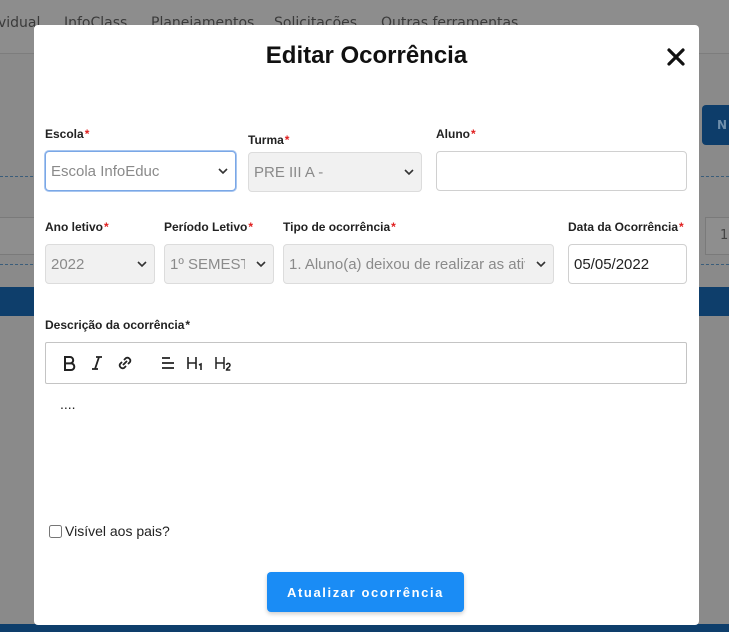 This screenshot has width=729, height=632. What do you see at coordinates (67, 134) in the screenshot?
I see `escola-label: Escola*` at bounding box center [67, 134].